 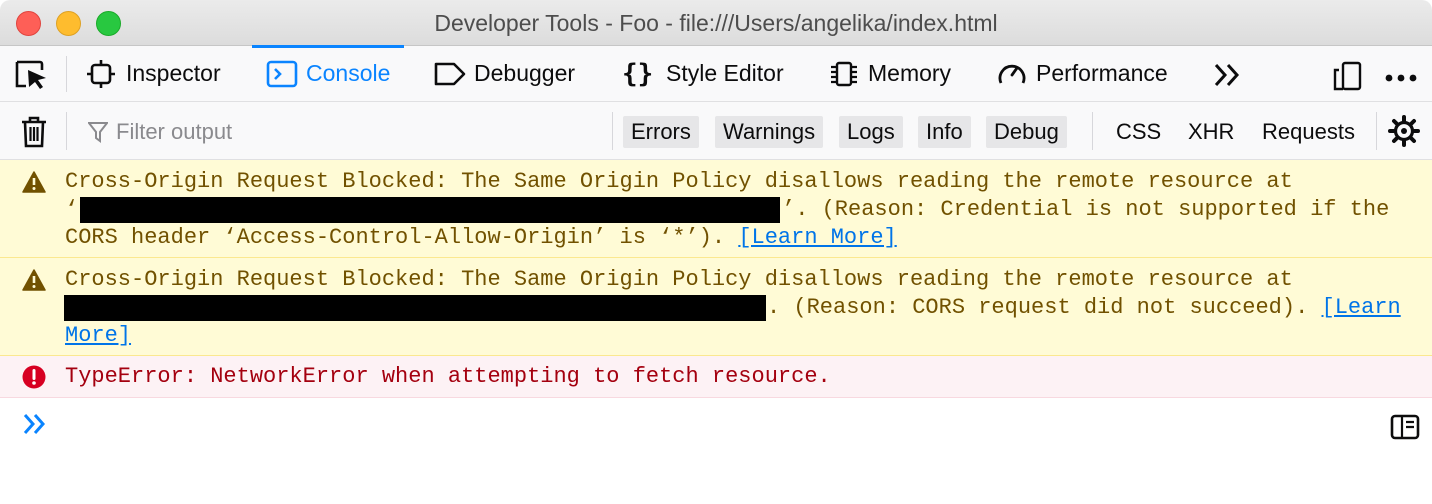 I want to click on tab-style-editor: {} Style Editor, so click(x=703, y=73).